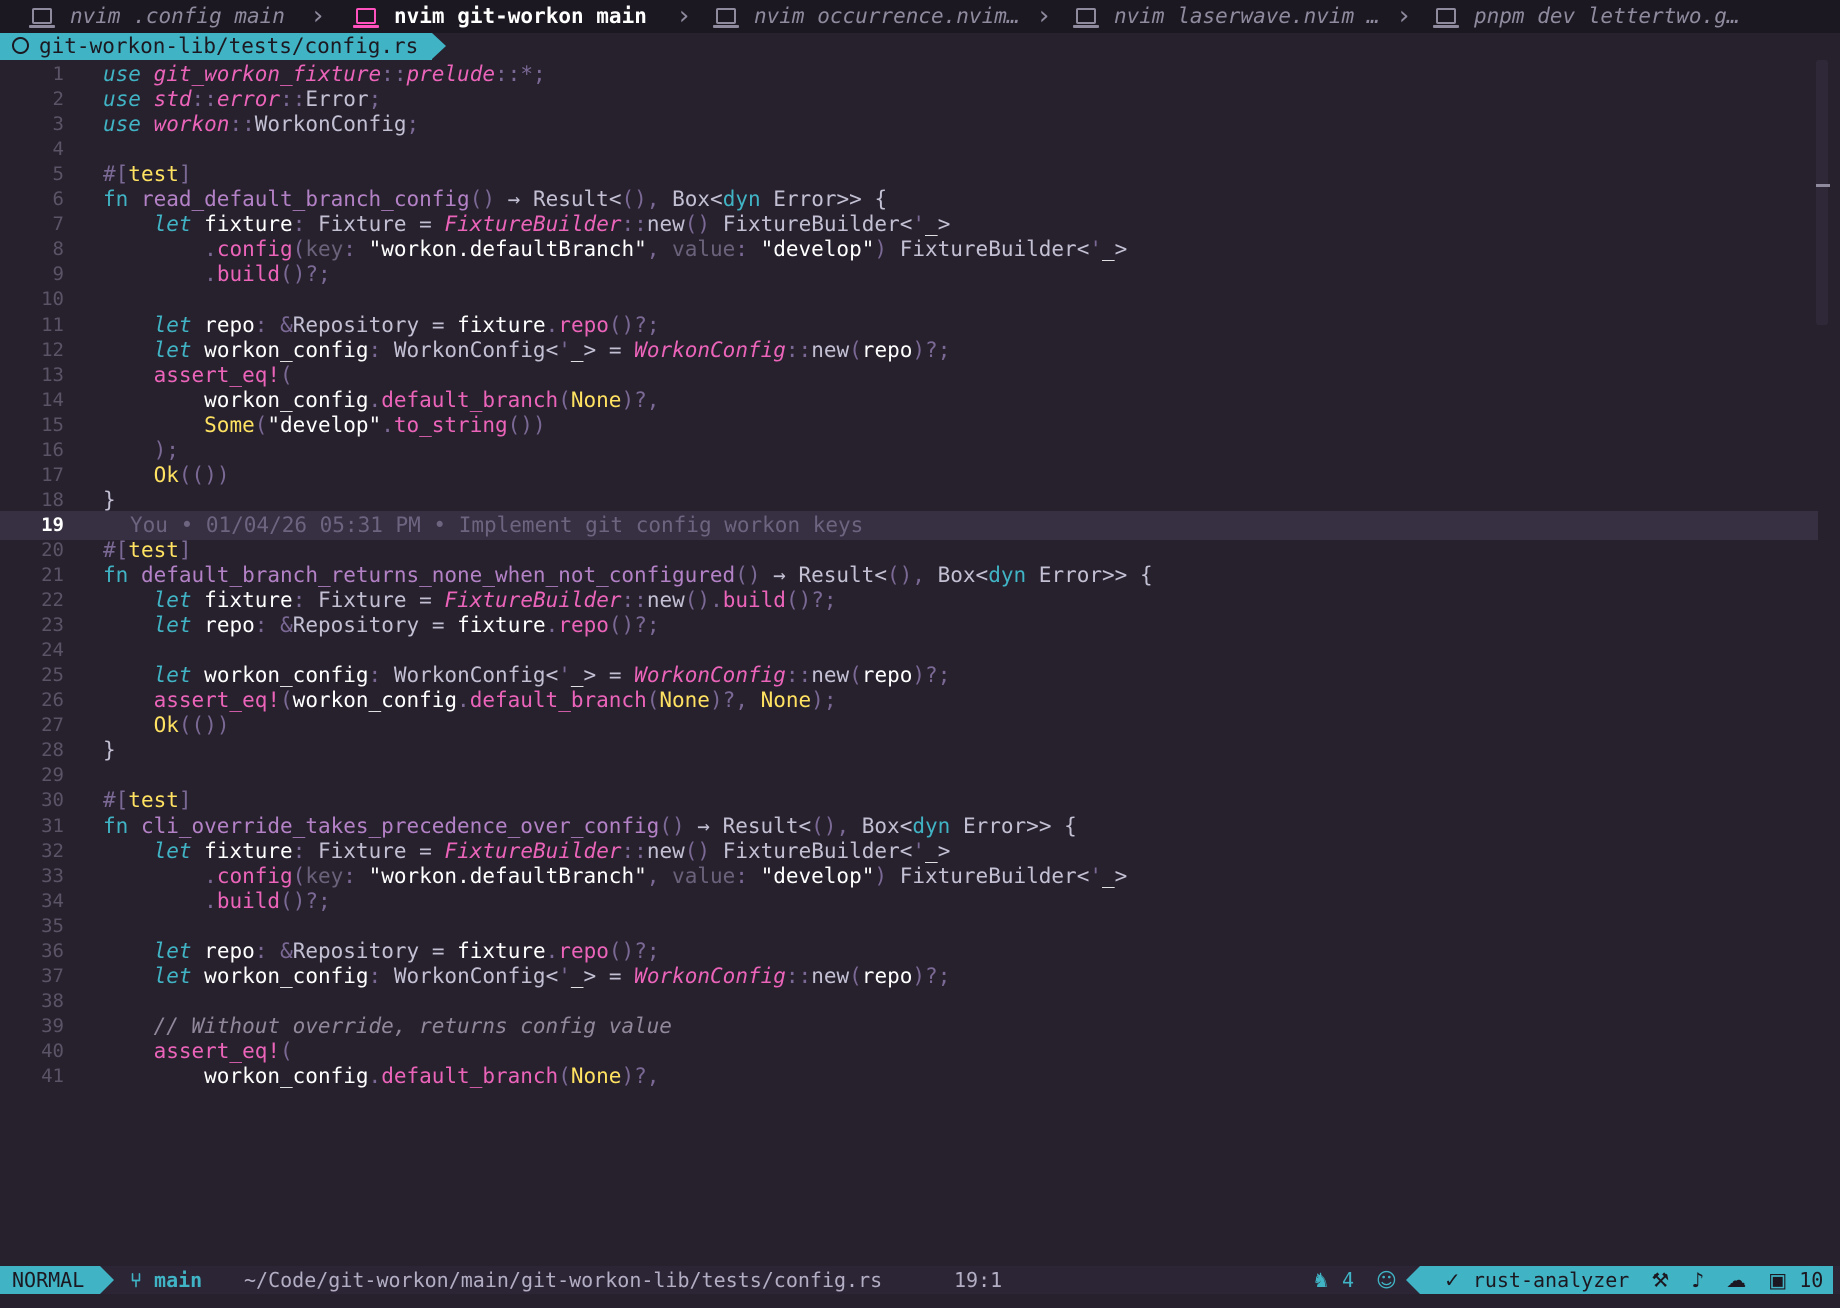  I want to click on winbar: git-workon-lib/tests/config.rs, so click(920, 46).